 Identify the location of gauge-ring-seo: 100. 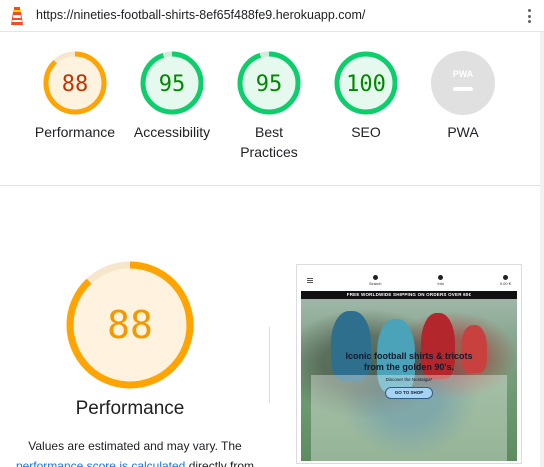
(366, 83).